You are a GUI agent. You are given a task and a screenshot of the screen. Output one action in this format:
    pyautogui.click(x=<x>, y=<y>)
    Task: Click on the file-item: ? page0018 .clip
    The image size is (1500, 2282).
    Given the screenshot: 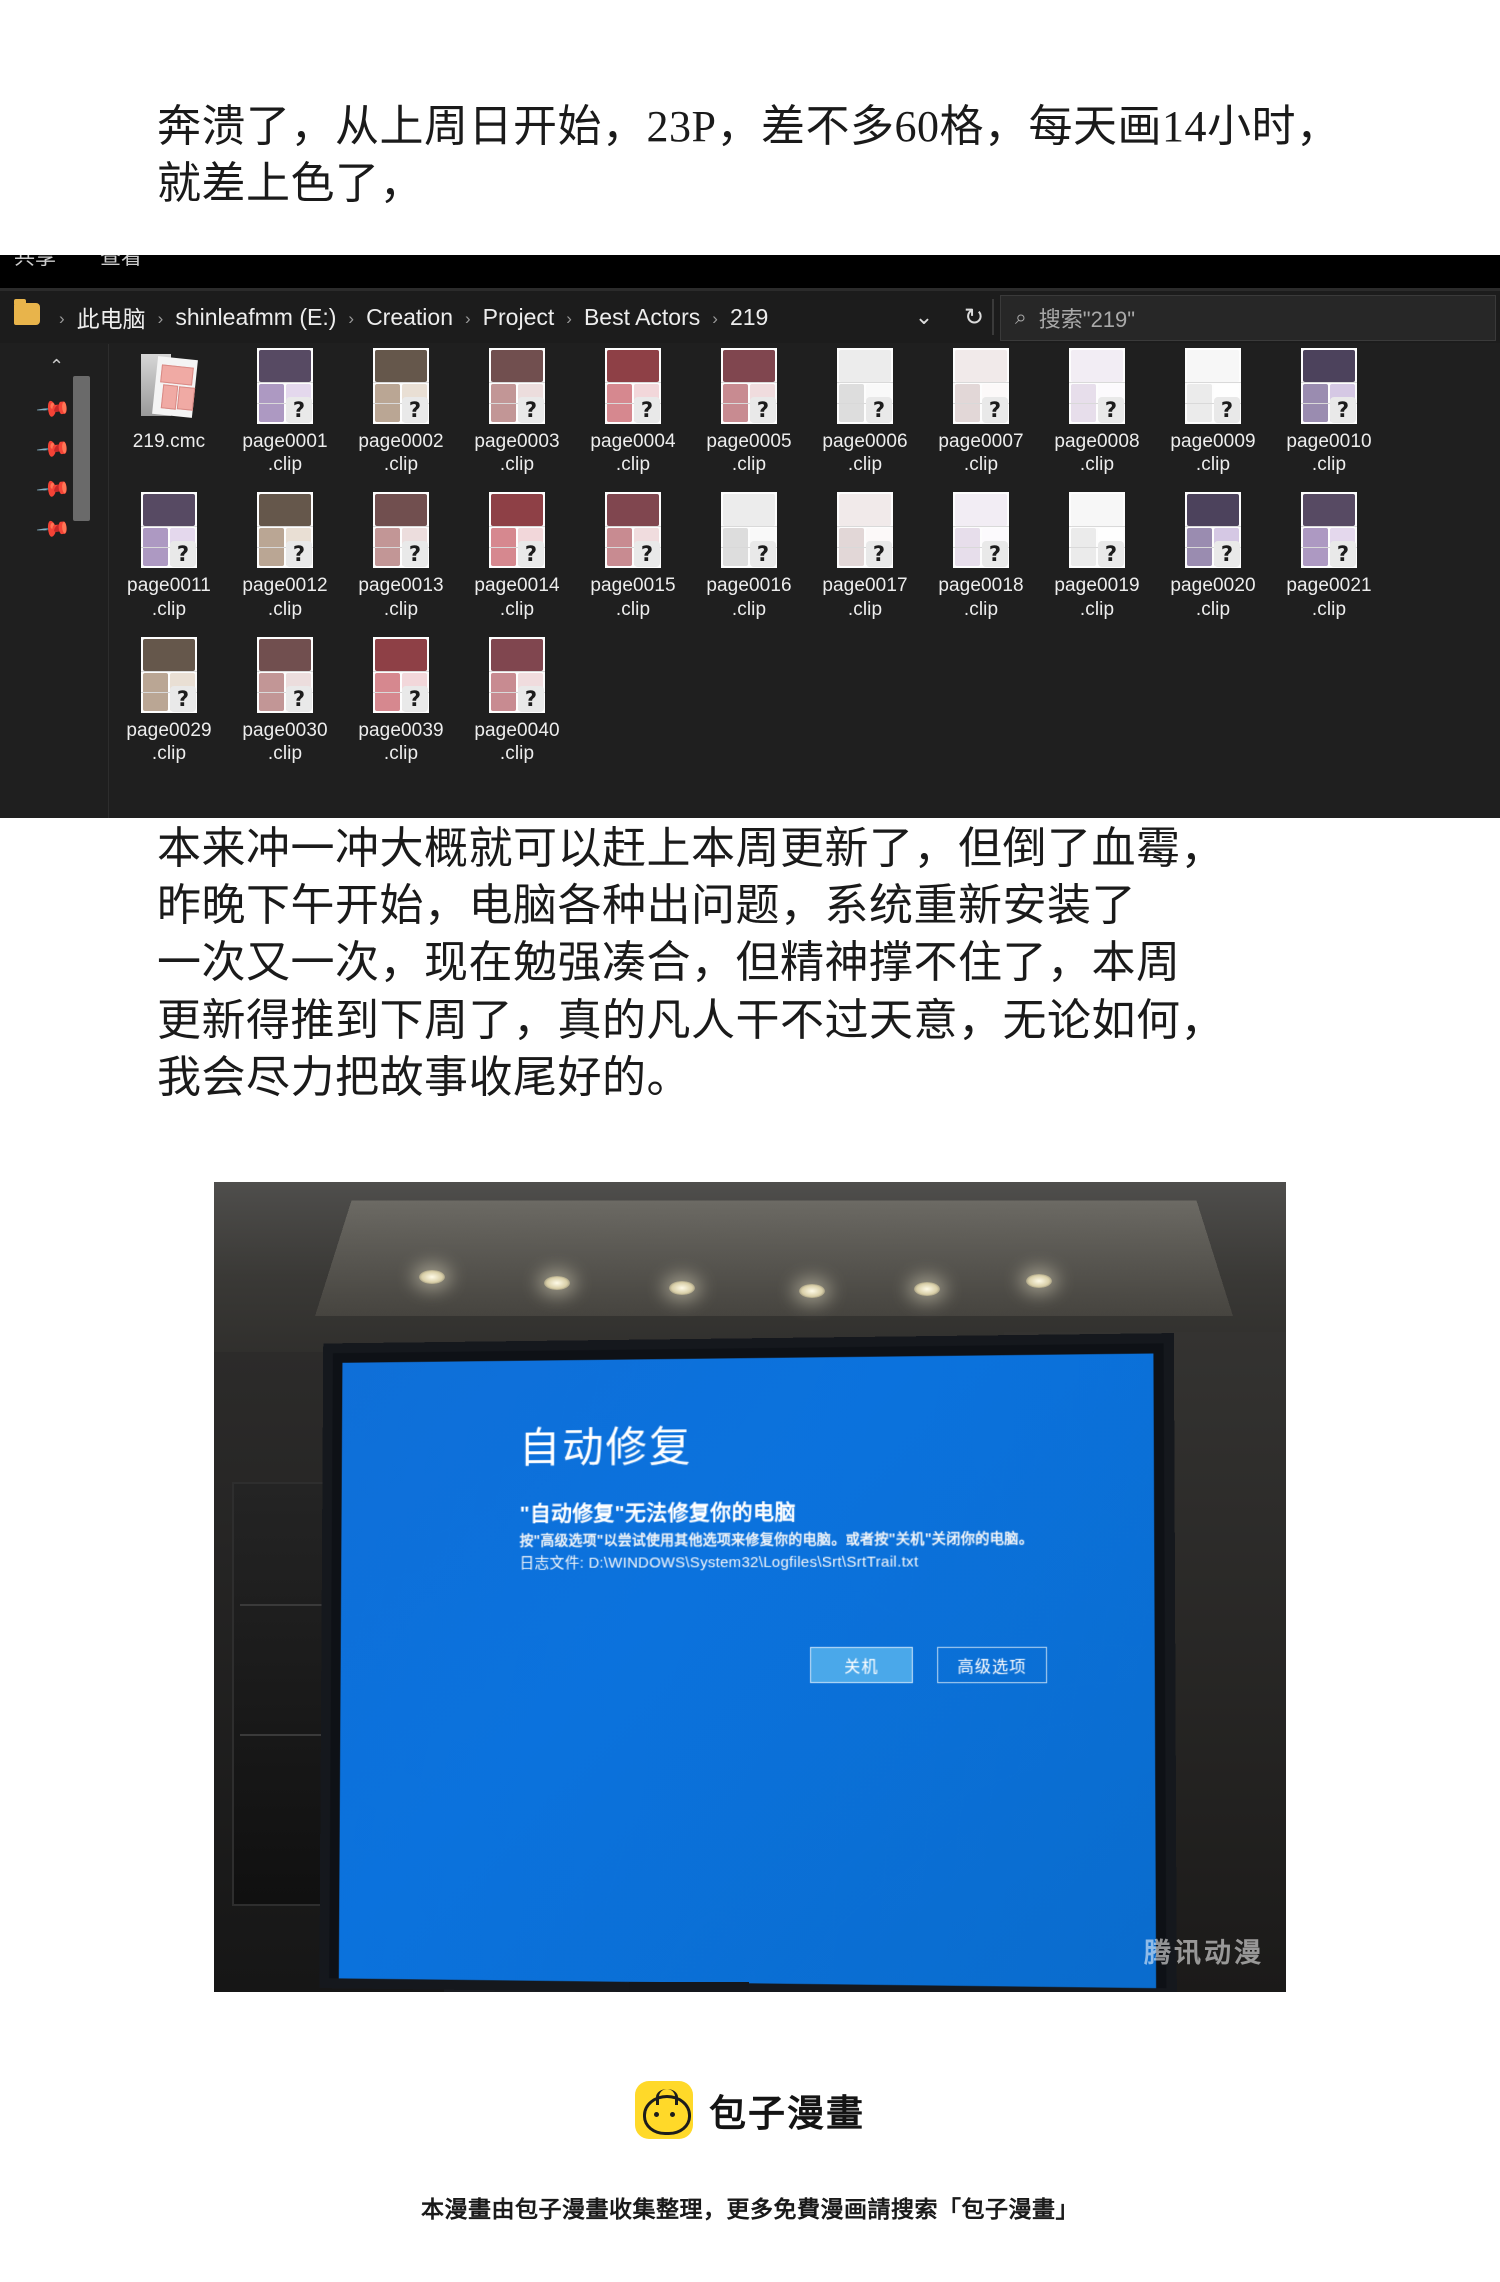 What is the action you would take?
    pyautogui.click(x=981, y=556)
    